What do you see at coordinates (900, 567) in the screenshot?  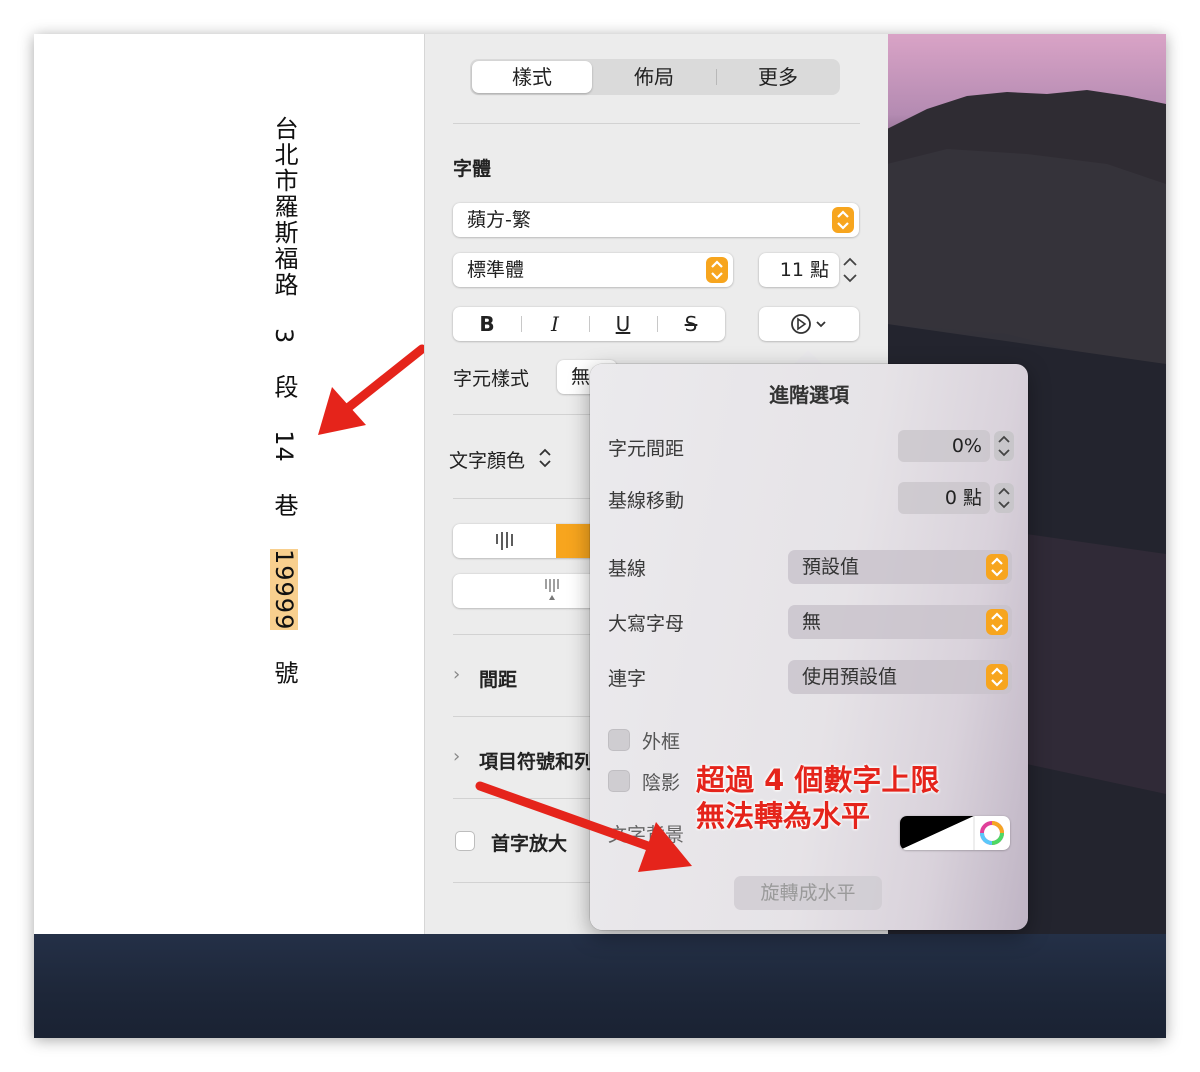 I see `baseline-popup: 預設值` at bounding box center [900, 567].